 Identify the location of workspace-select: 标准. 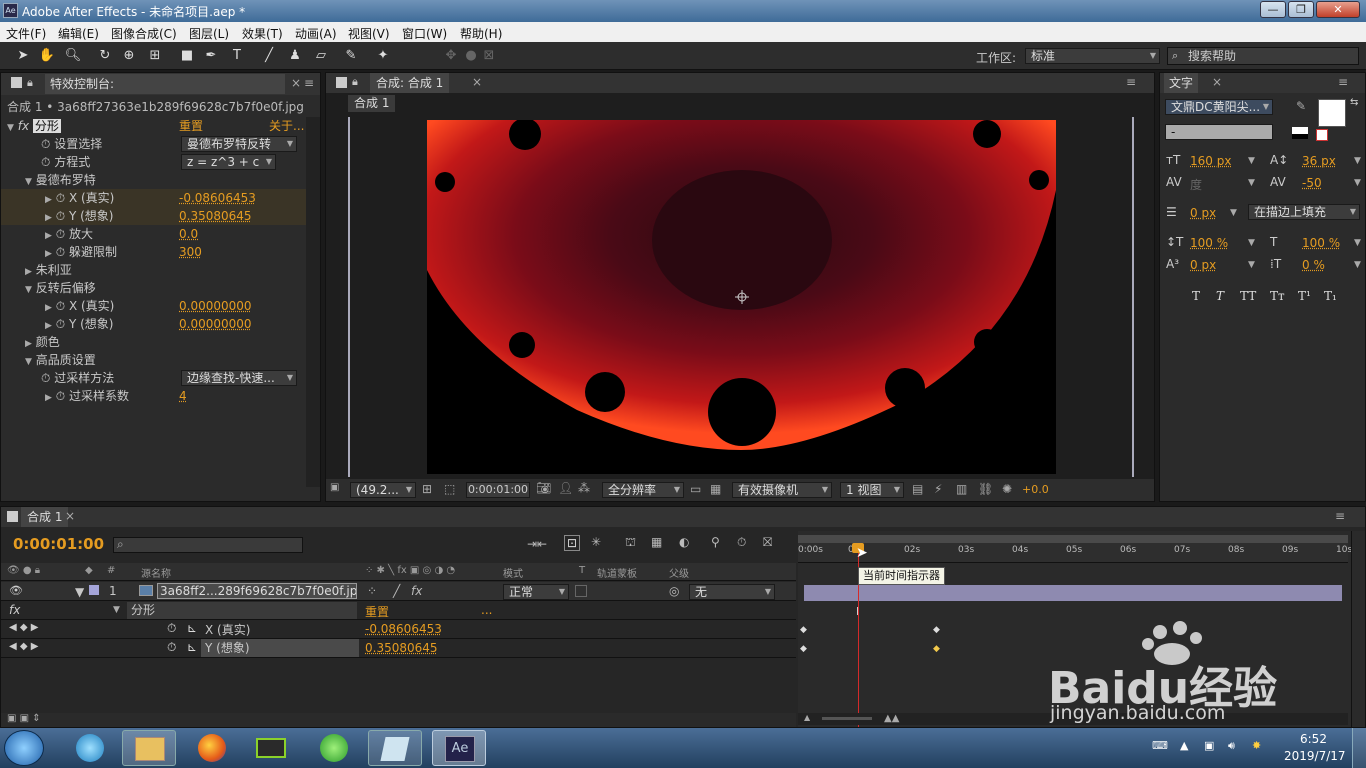
(1092, 56).